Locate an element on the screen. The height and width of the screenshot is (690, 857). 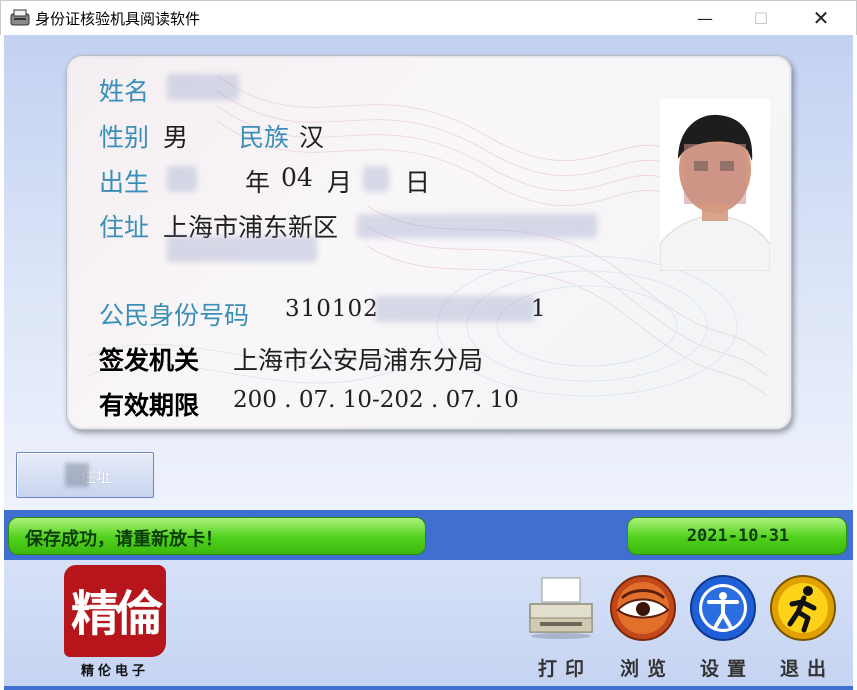
birth-day-redaction is located at coordinates (376, 179).